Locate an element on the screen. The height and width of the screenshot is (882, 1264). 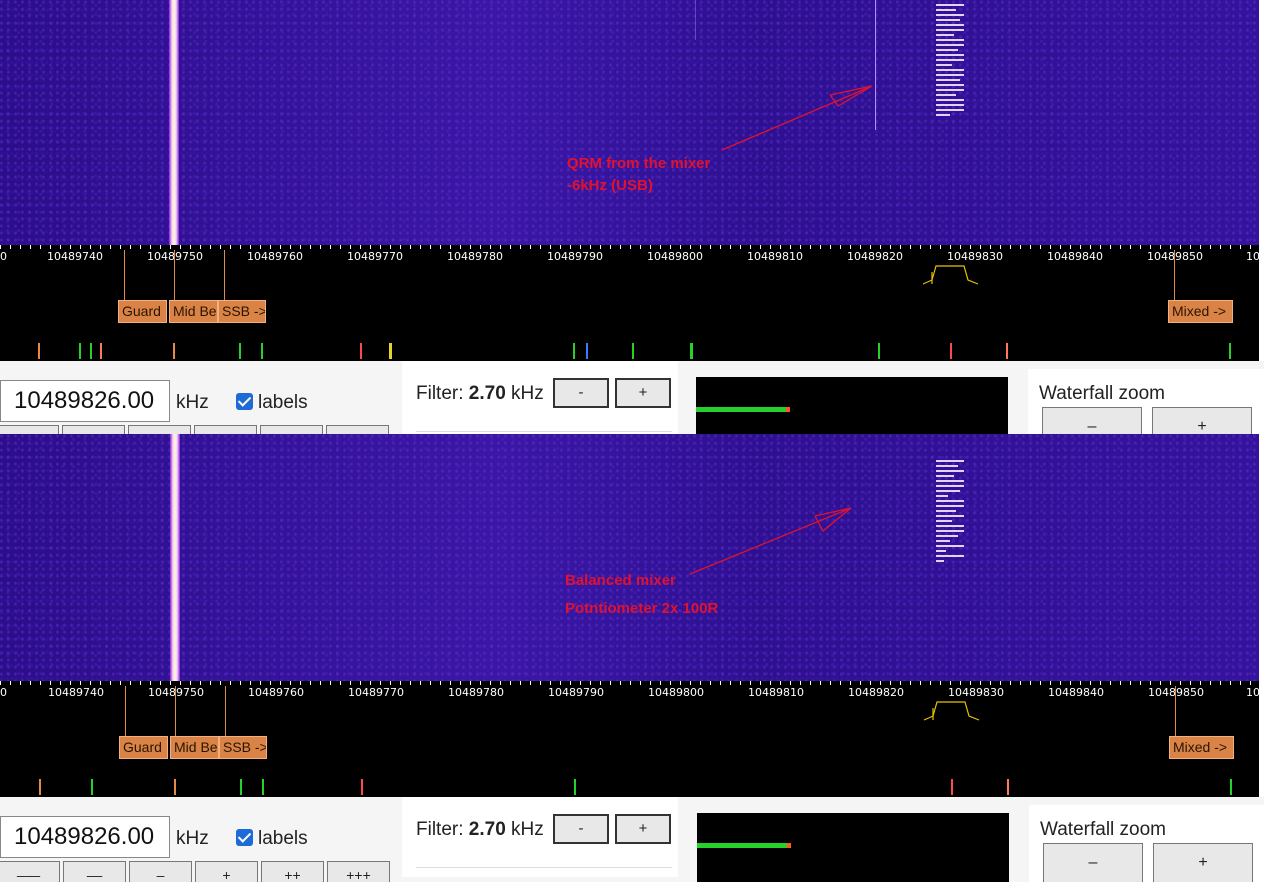
scale-label: 10489800 is located at coordinates (676, 692).